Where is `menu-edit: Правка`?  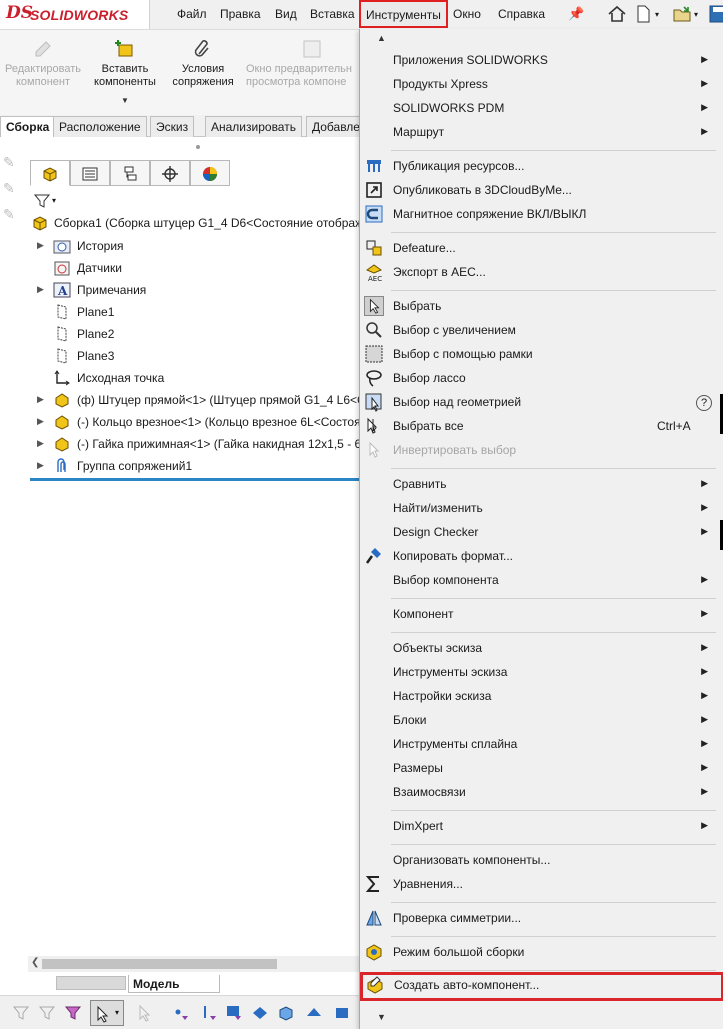 menu-edit: Правка is located at coordinates (240, 14).